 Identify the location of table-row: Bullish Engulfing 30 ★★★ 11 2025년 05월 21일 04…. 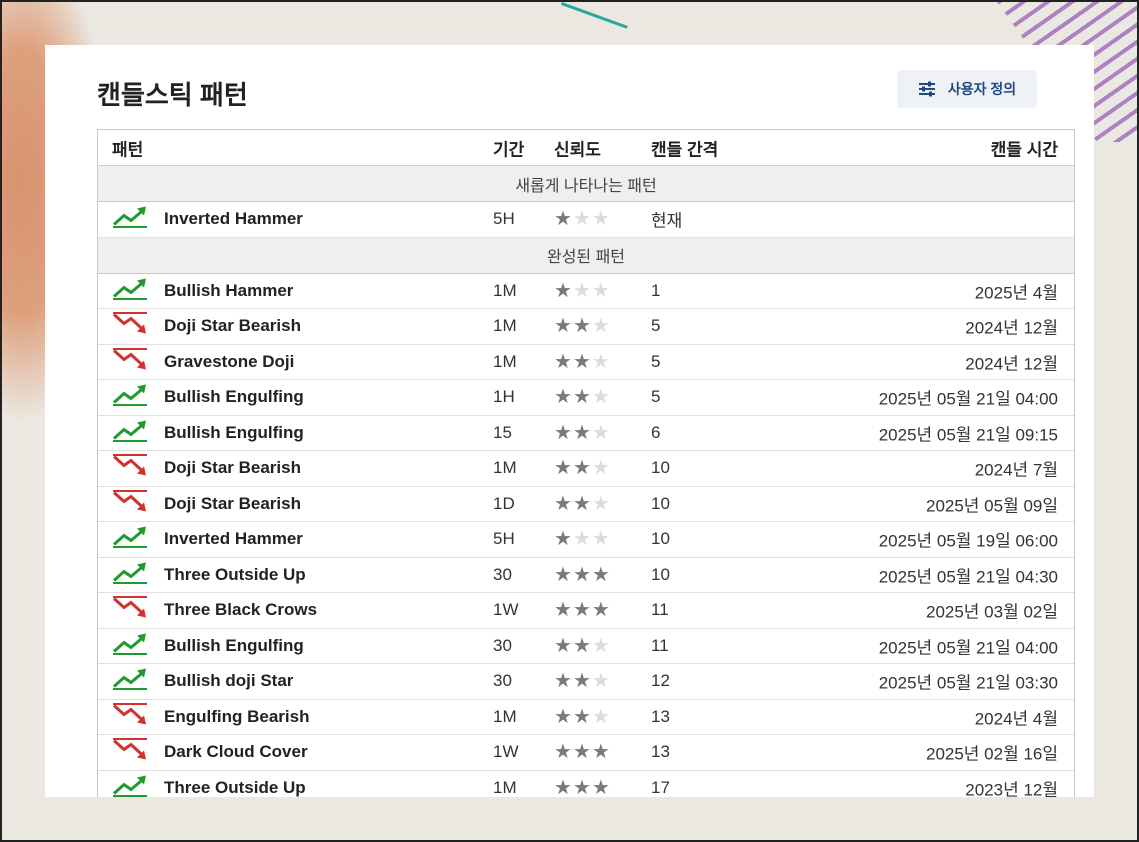
(586, 646).